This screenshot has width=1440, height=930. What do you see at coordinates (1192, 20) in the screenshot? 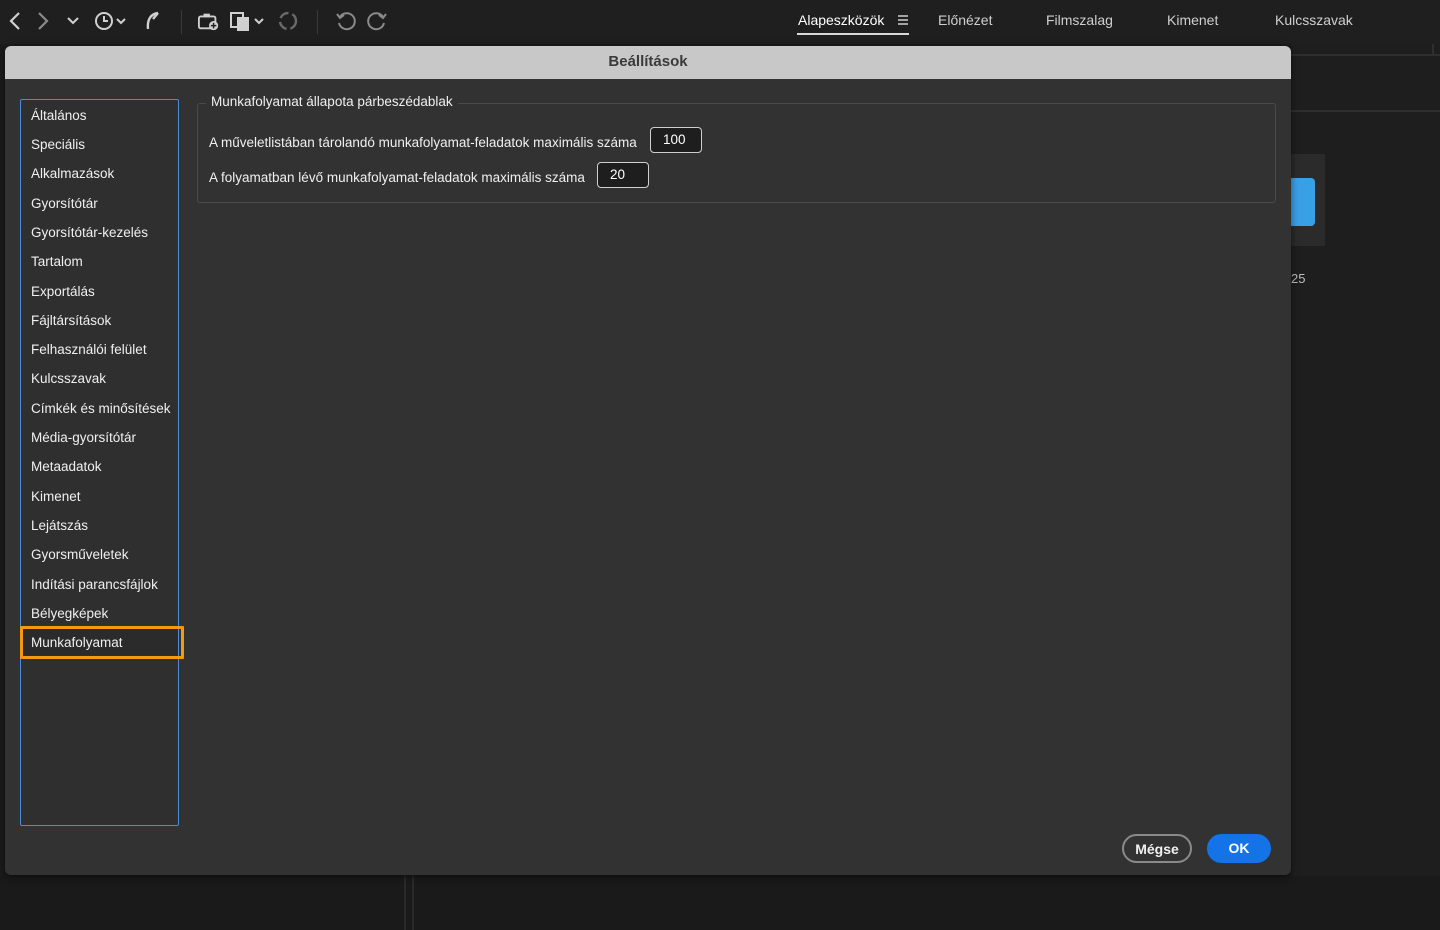
I see `workspace-tab-output: Kimenet` at bounding box center [1192, 20].